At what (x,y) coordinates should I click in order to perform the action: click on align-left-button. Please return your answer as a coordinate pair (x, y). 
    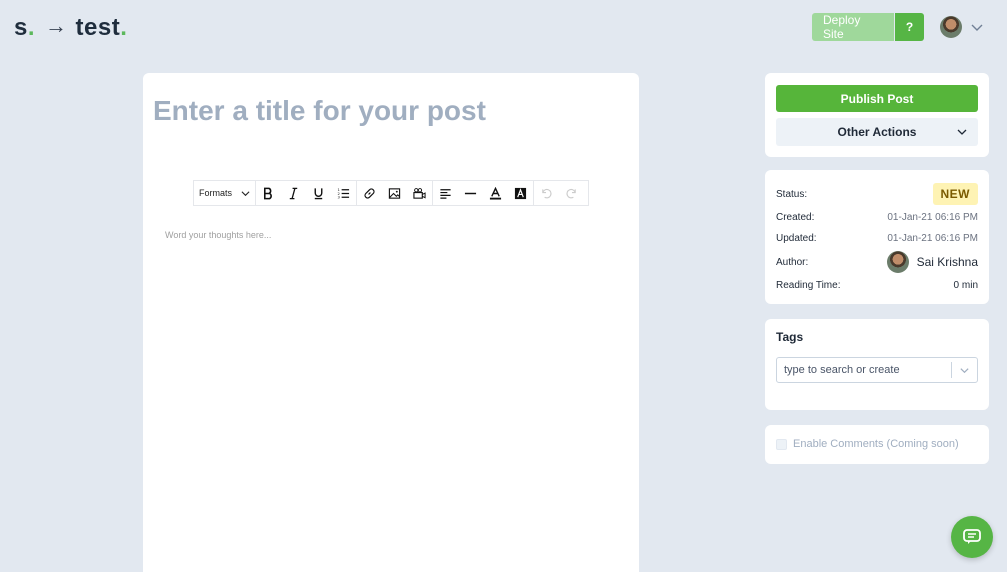
    Looking at the image, I should click on (445, 193).